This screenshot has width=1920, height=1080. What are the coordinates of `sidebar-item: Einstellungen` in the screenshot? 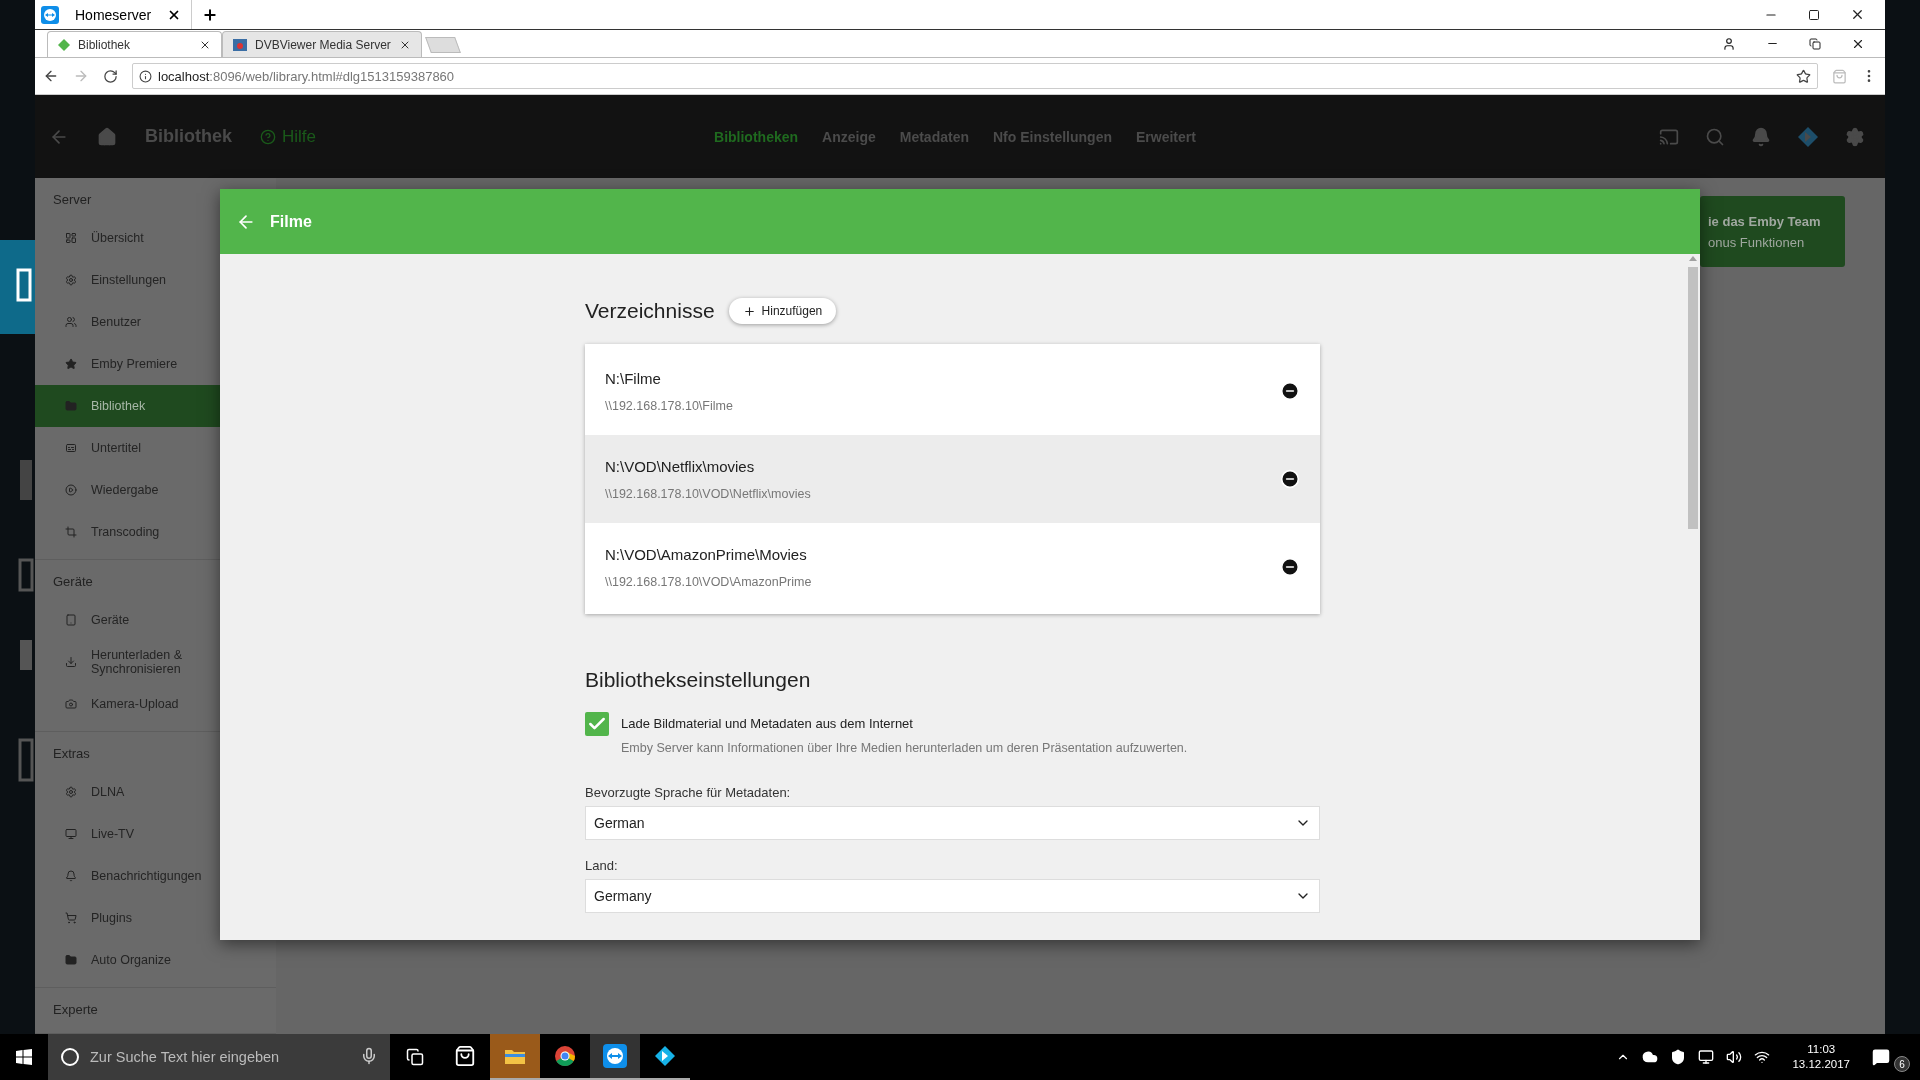 It's located at (155, 280).